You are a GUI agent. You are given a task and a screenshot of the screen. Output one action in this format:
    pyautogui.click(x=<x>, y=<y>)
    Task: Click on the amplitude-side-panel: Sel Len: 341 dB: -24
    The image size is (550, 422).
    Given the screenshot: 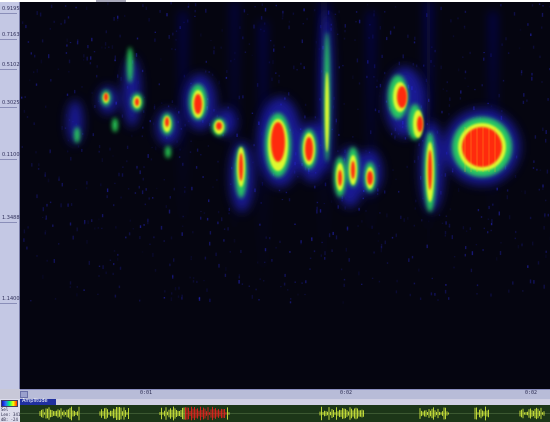 What is the action you would take?
    pyautogui.click(x=10, y=410)
    